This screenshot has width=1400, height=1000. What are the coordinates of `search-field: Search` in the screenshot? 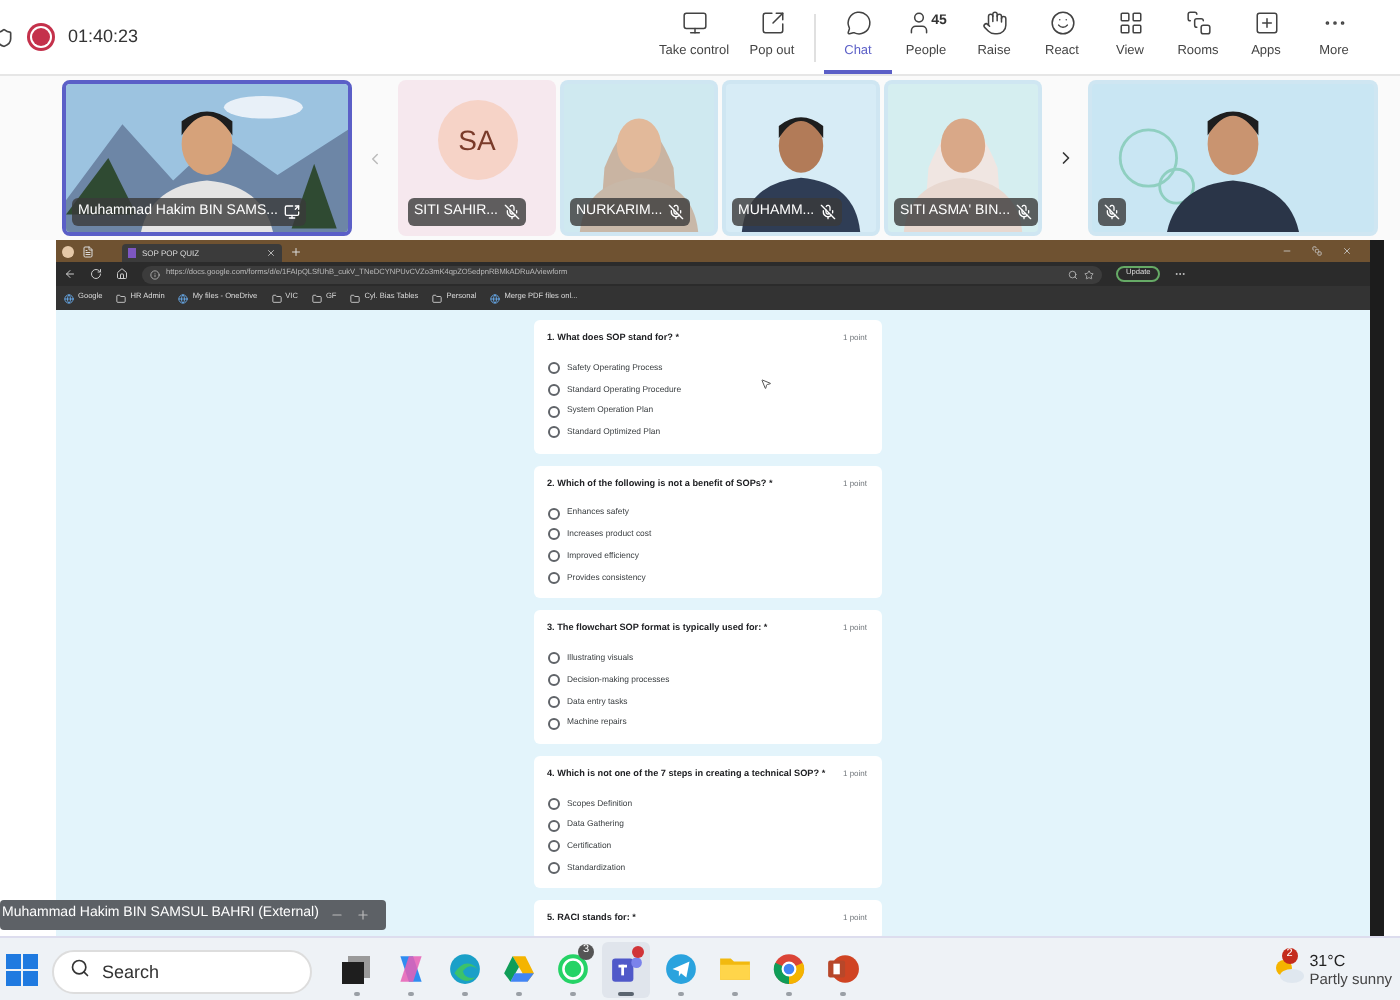 It's located at (182, 971).